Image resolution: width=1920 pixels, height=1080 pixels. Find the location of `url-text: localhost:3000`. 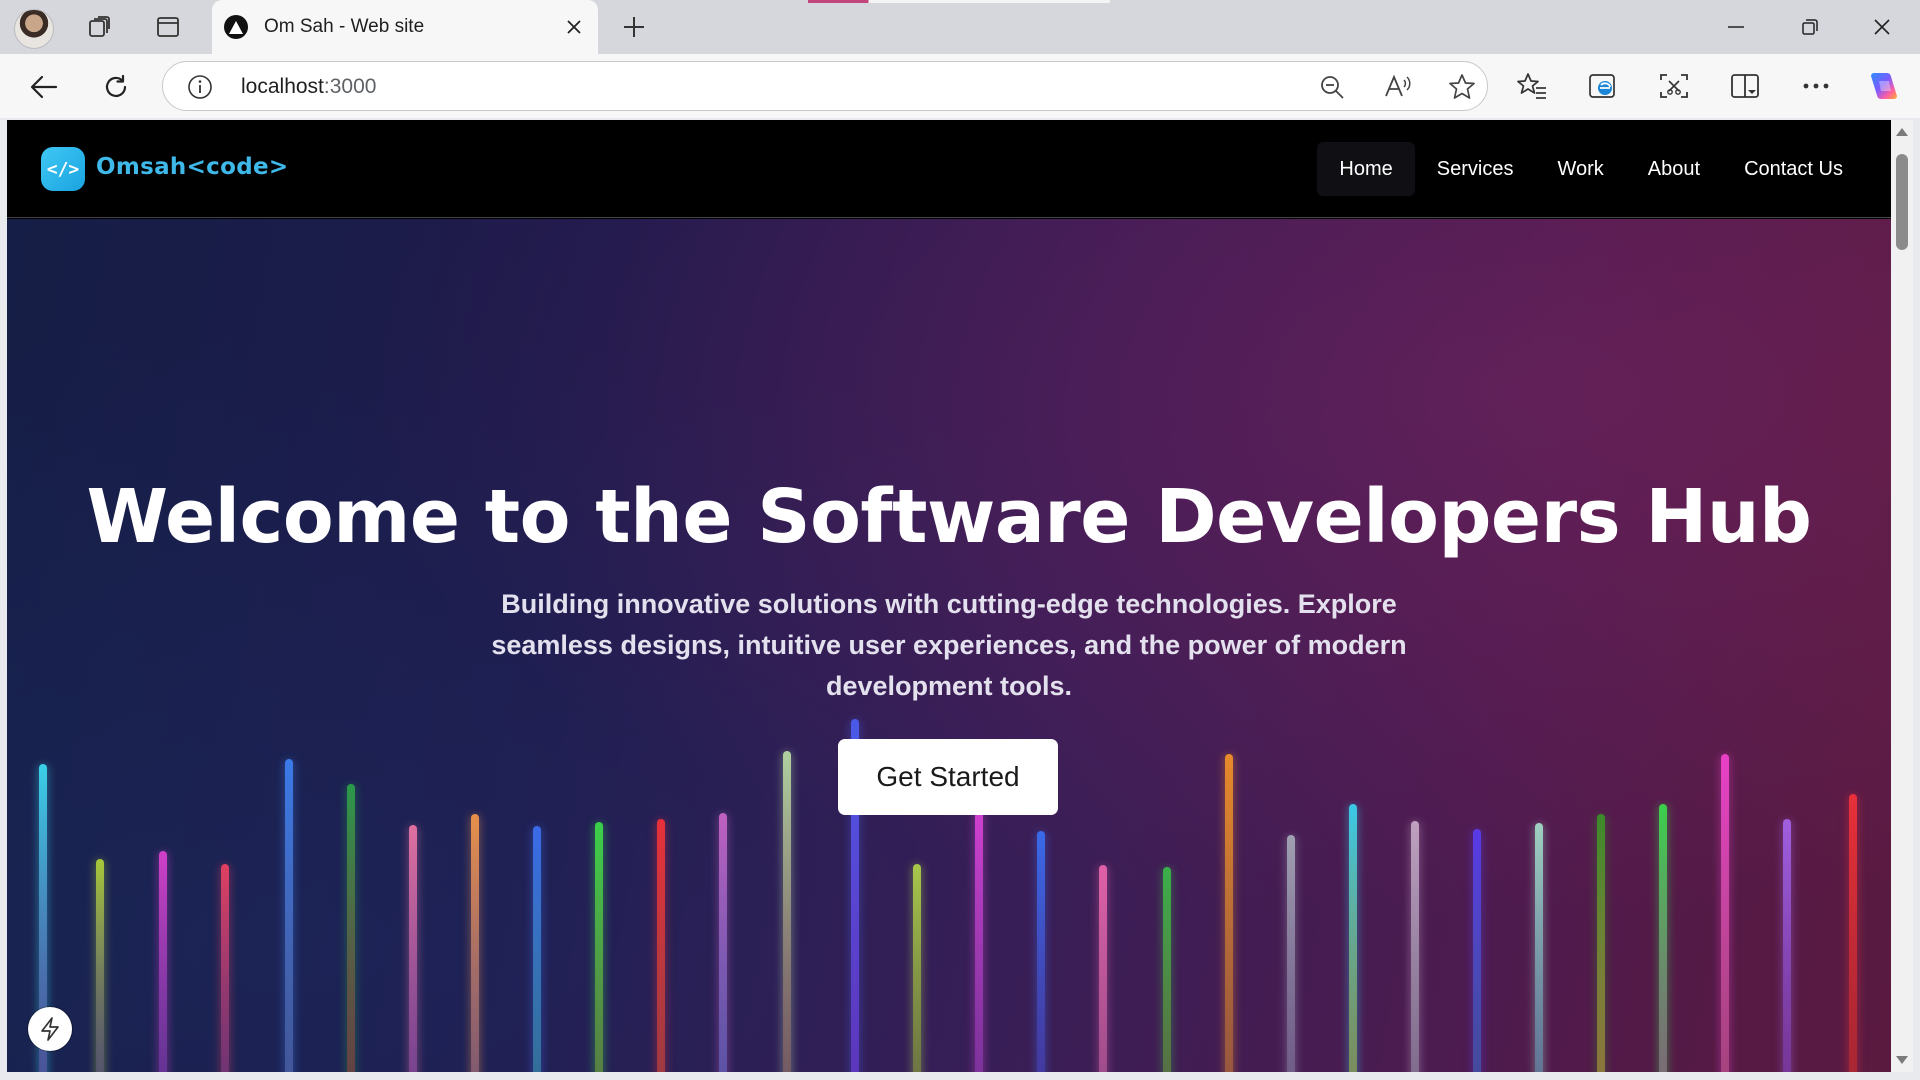

url-text: localhost:3000 is located at coordinates (308, 87).